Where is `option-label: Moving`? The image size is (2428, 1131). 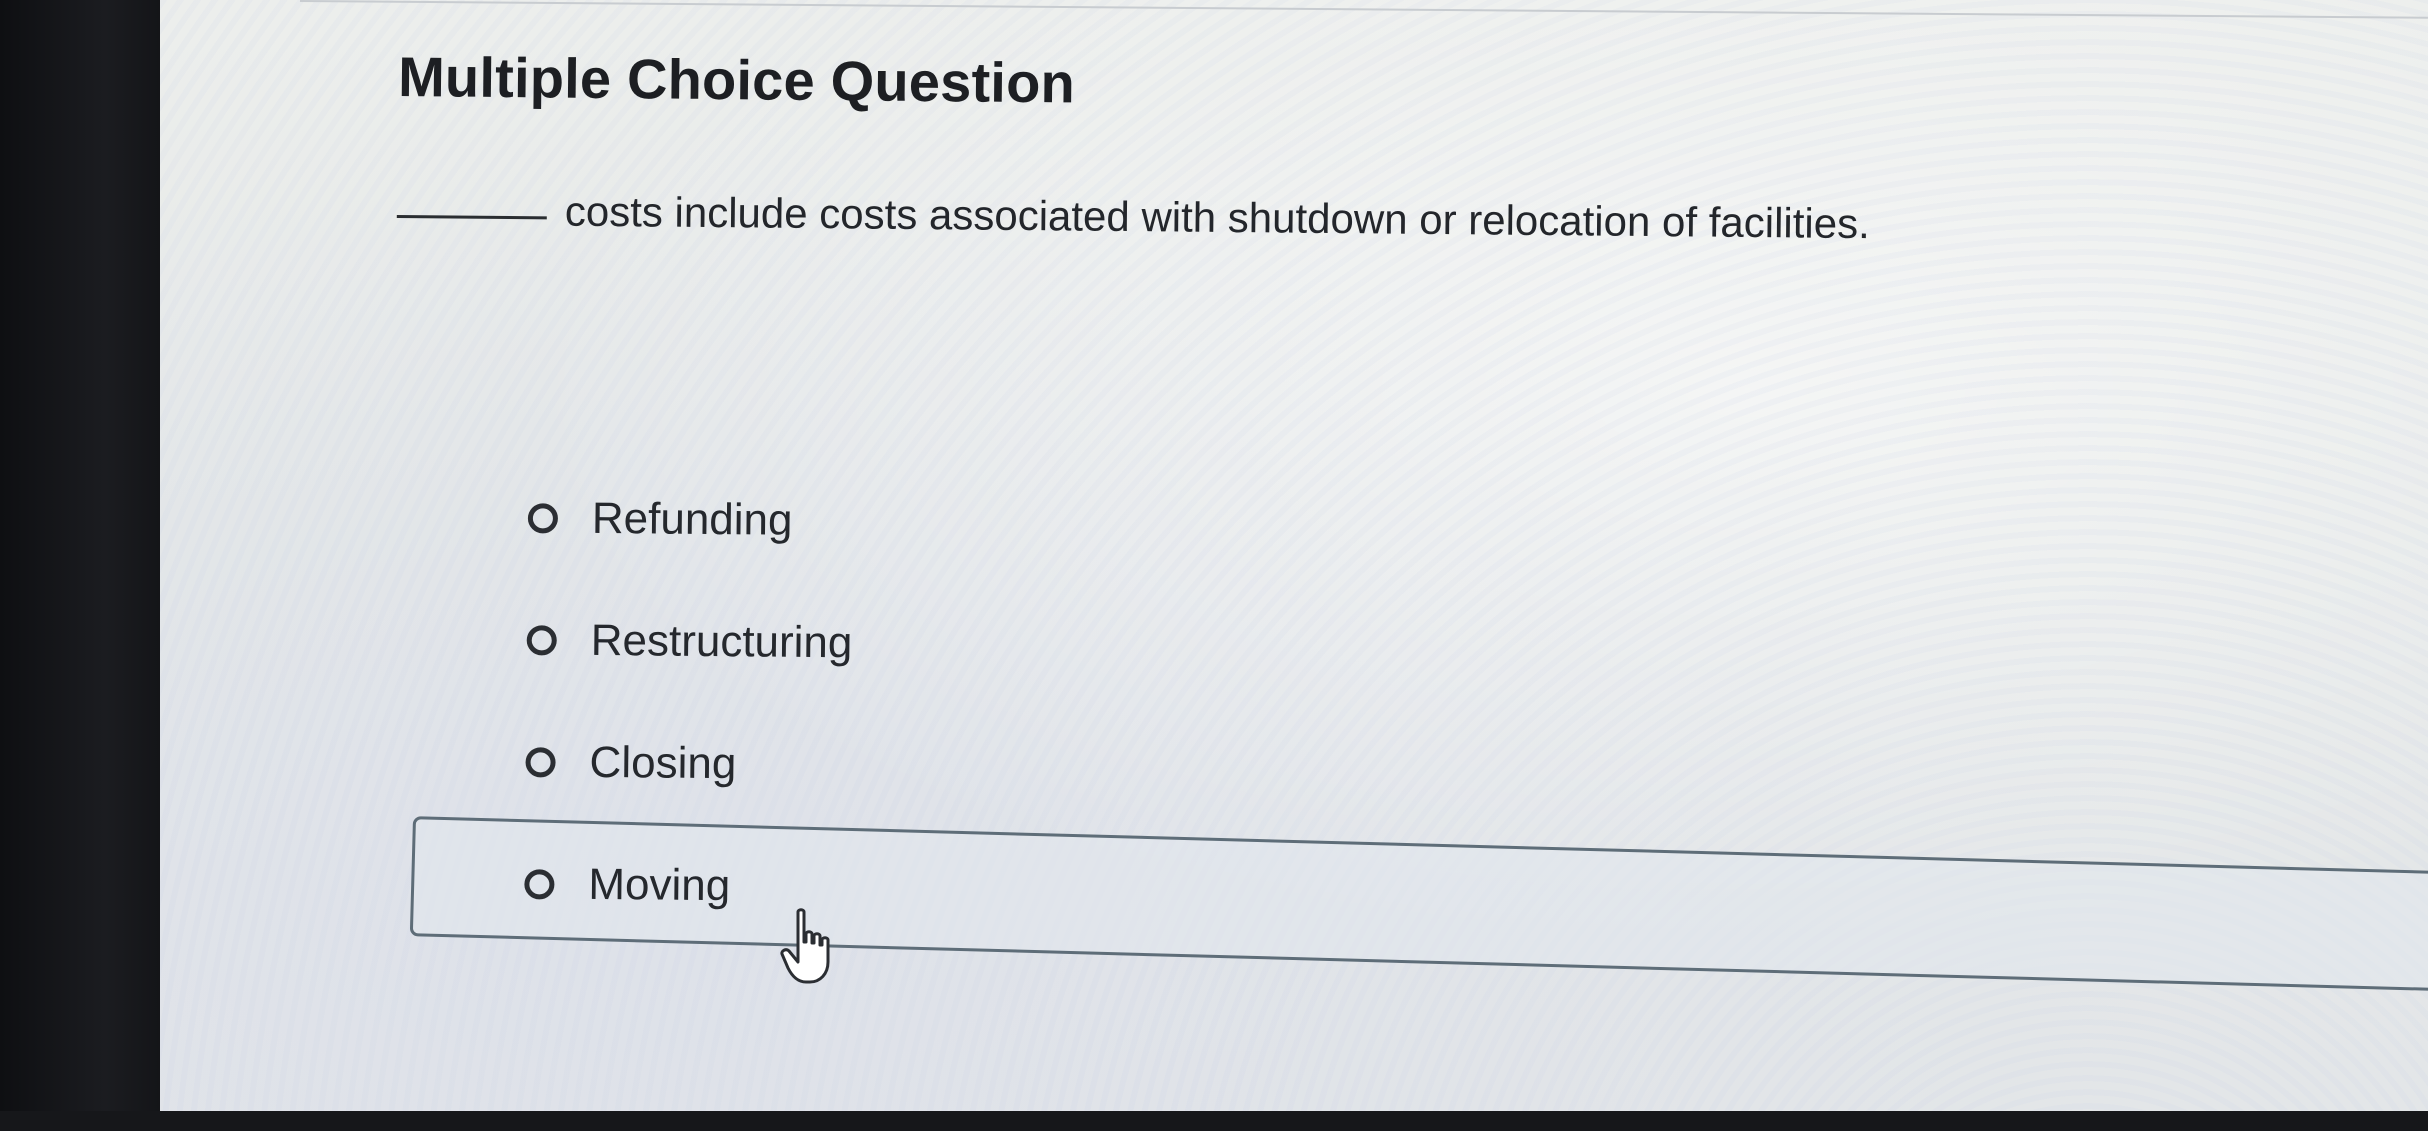 option-label: Moving is located at coordinates (659, 885).